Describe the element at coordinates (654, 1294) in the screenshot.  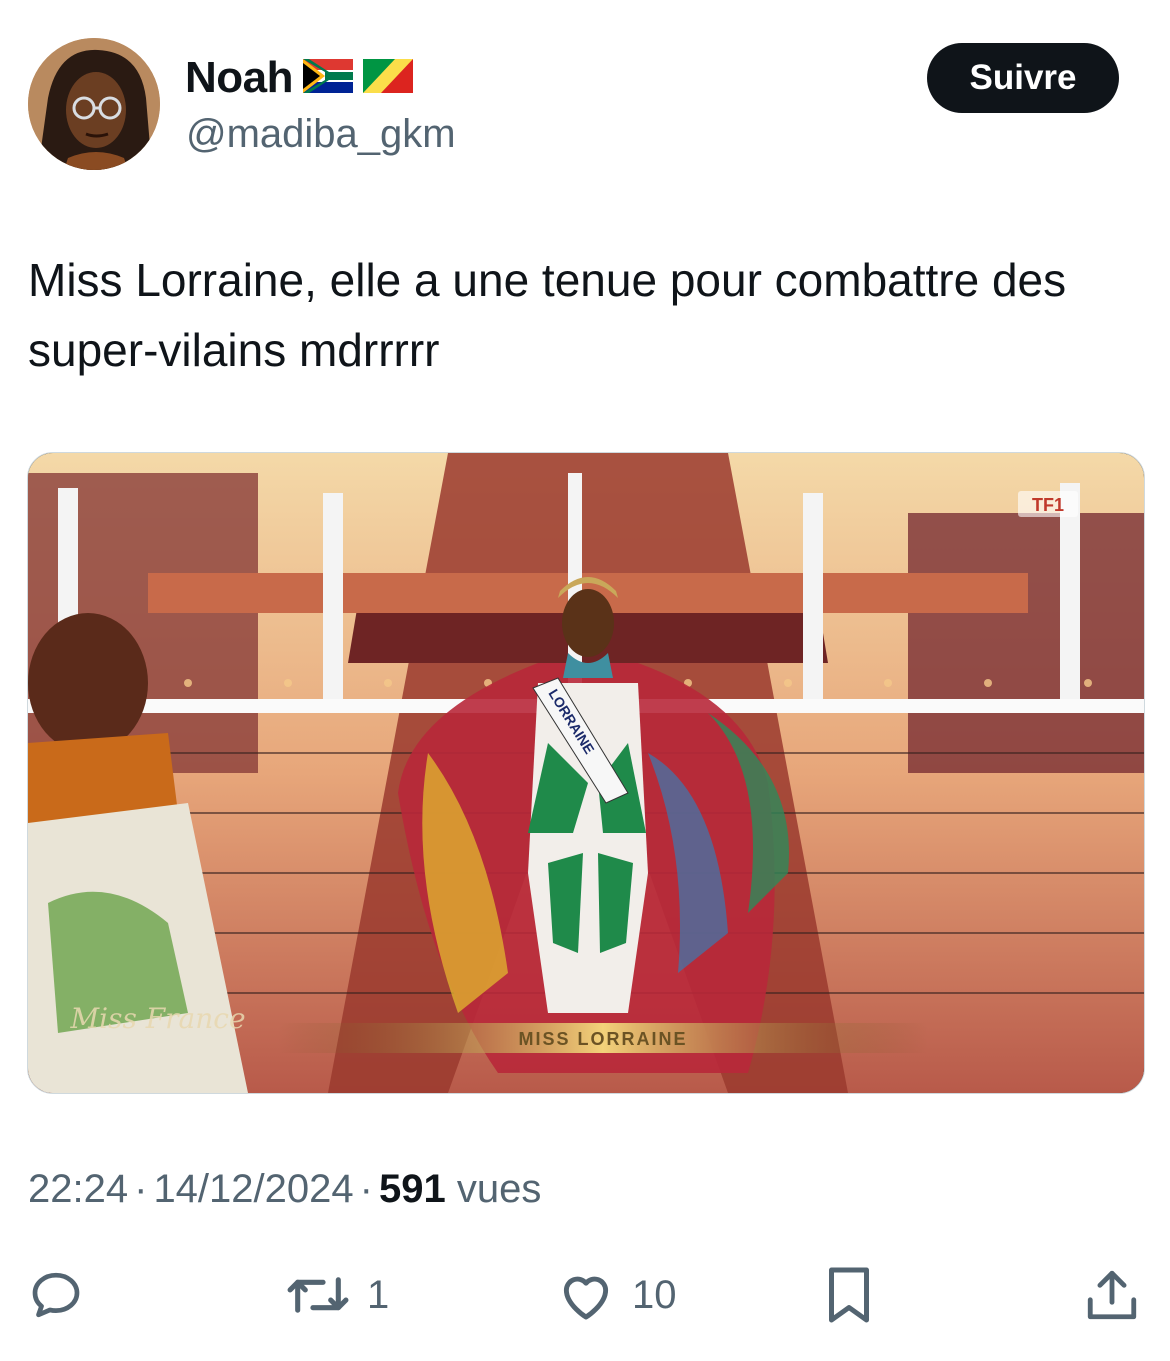
I see `like-count: 10` at that location.